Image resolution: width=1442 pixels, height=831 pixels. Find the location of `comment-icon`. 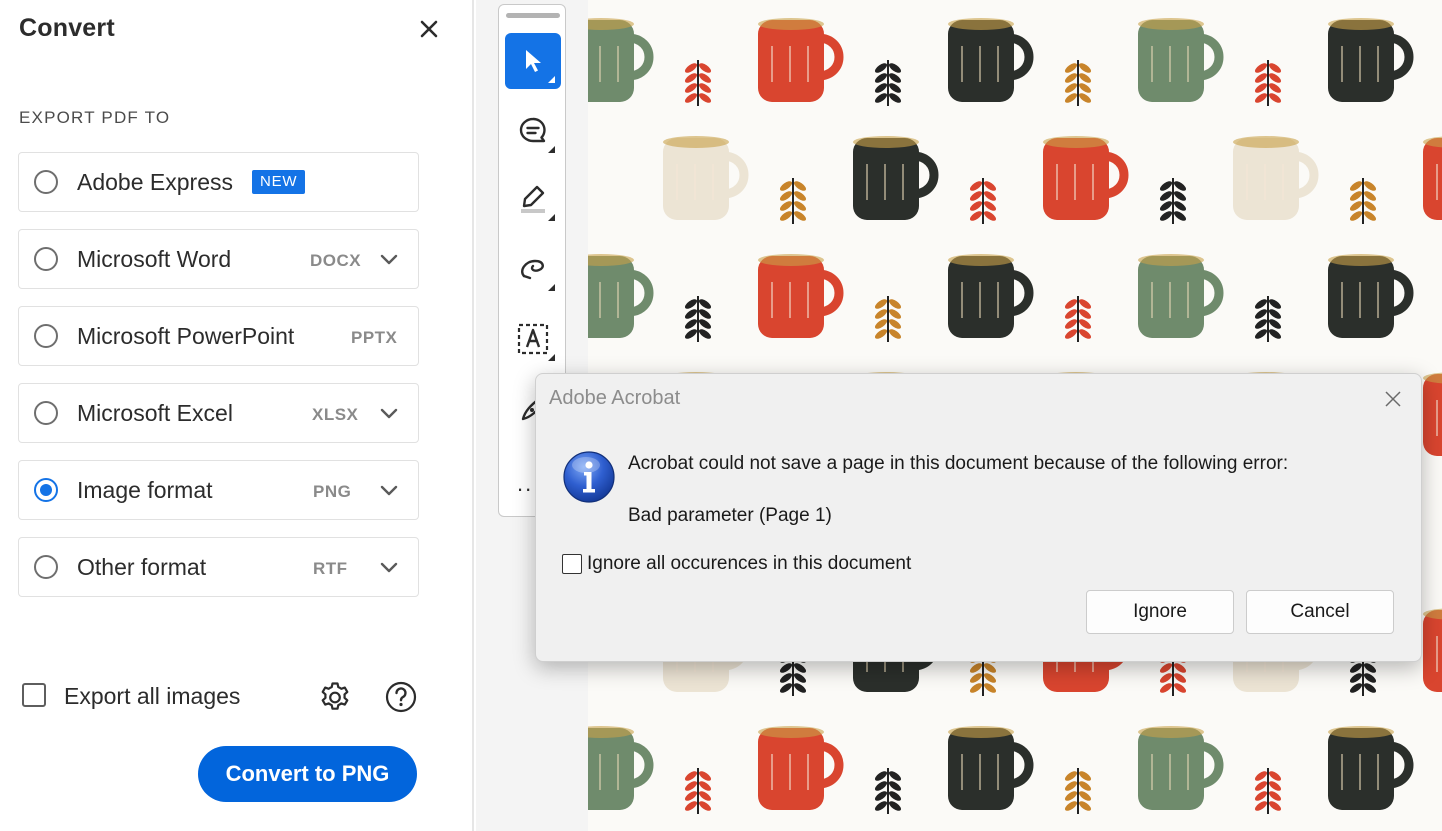

comment-icon is located at coordinates (532, 130).